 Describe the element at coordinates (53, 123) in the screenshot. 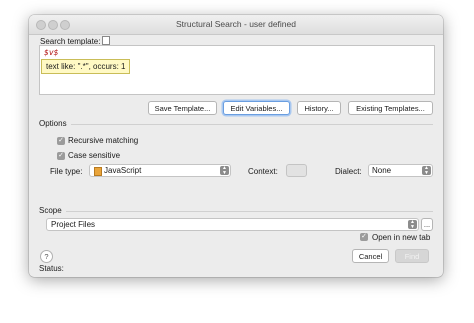

I see `options-header: Options` at that location.